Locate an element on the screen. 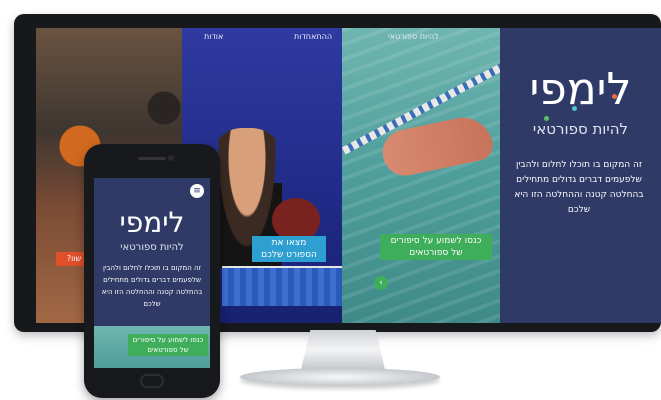 The image size is (661, 400). table-image is located at coordinates (282, 286).